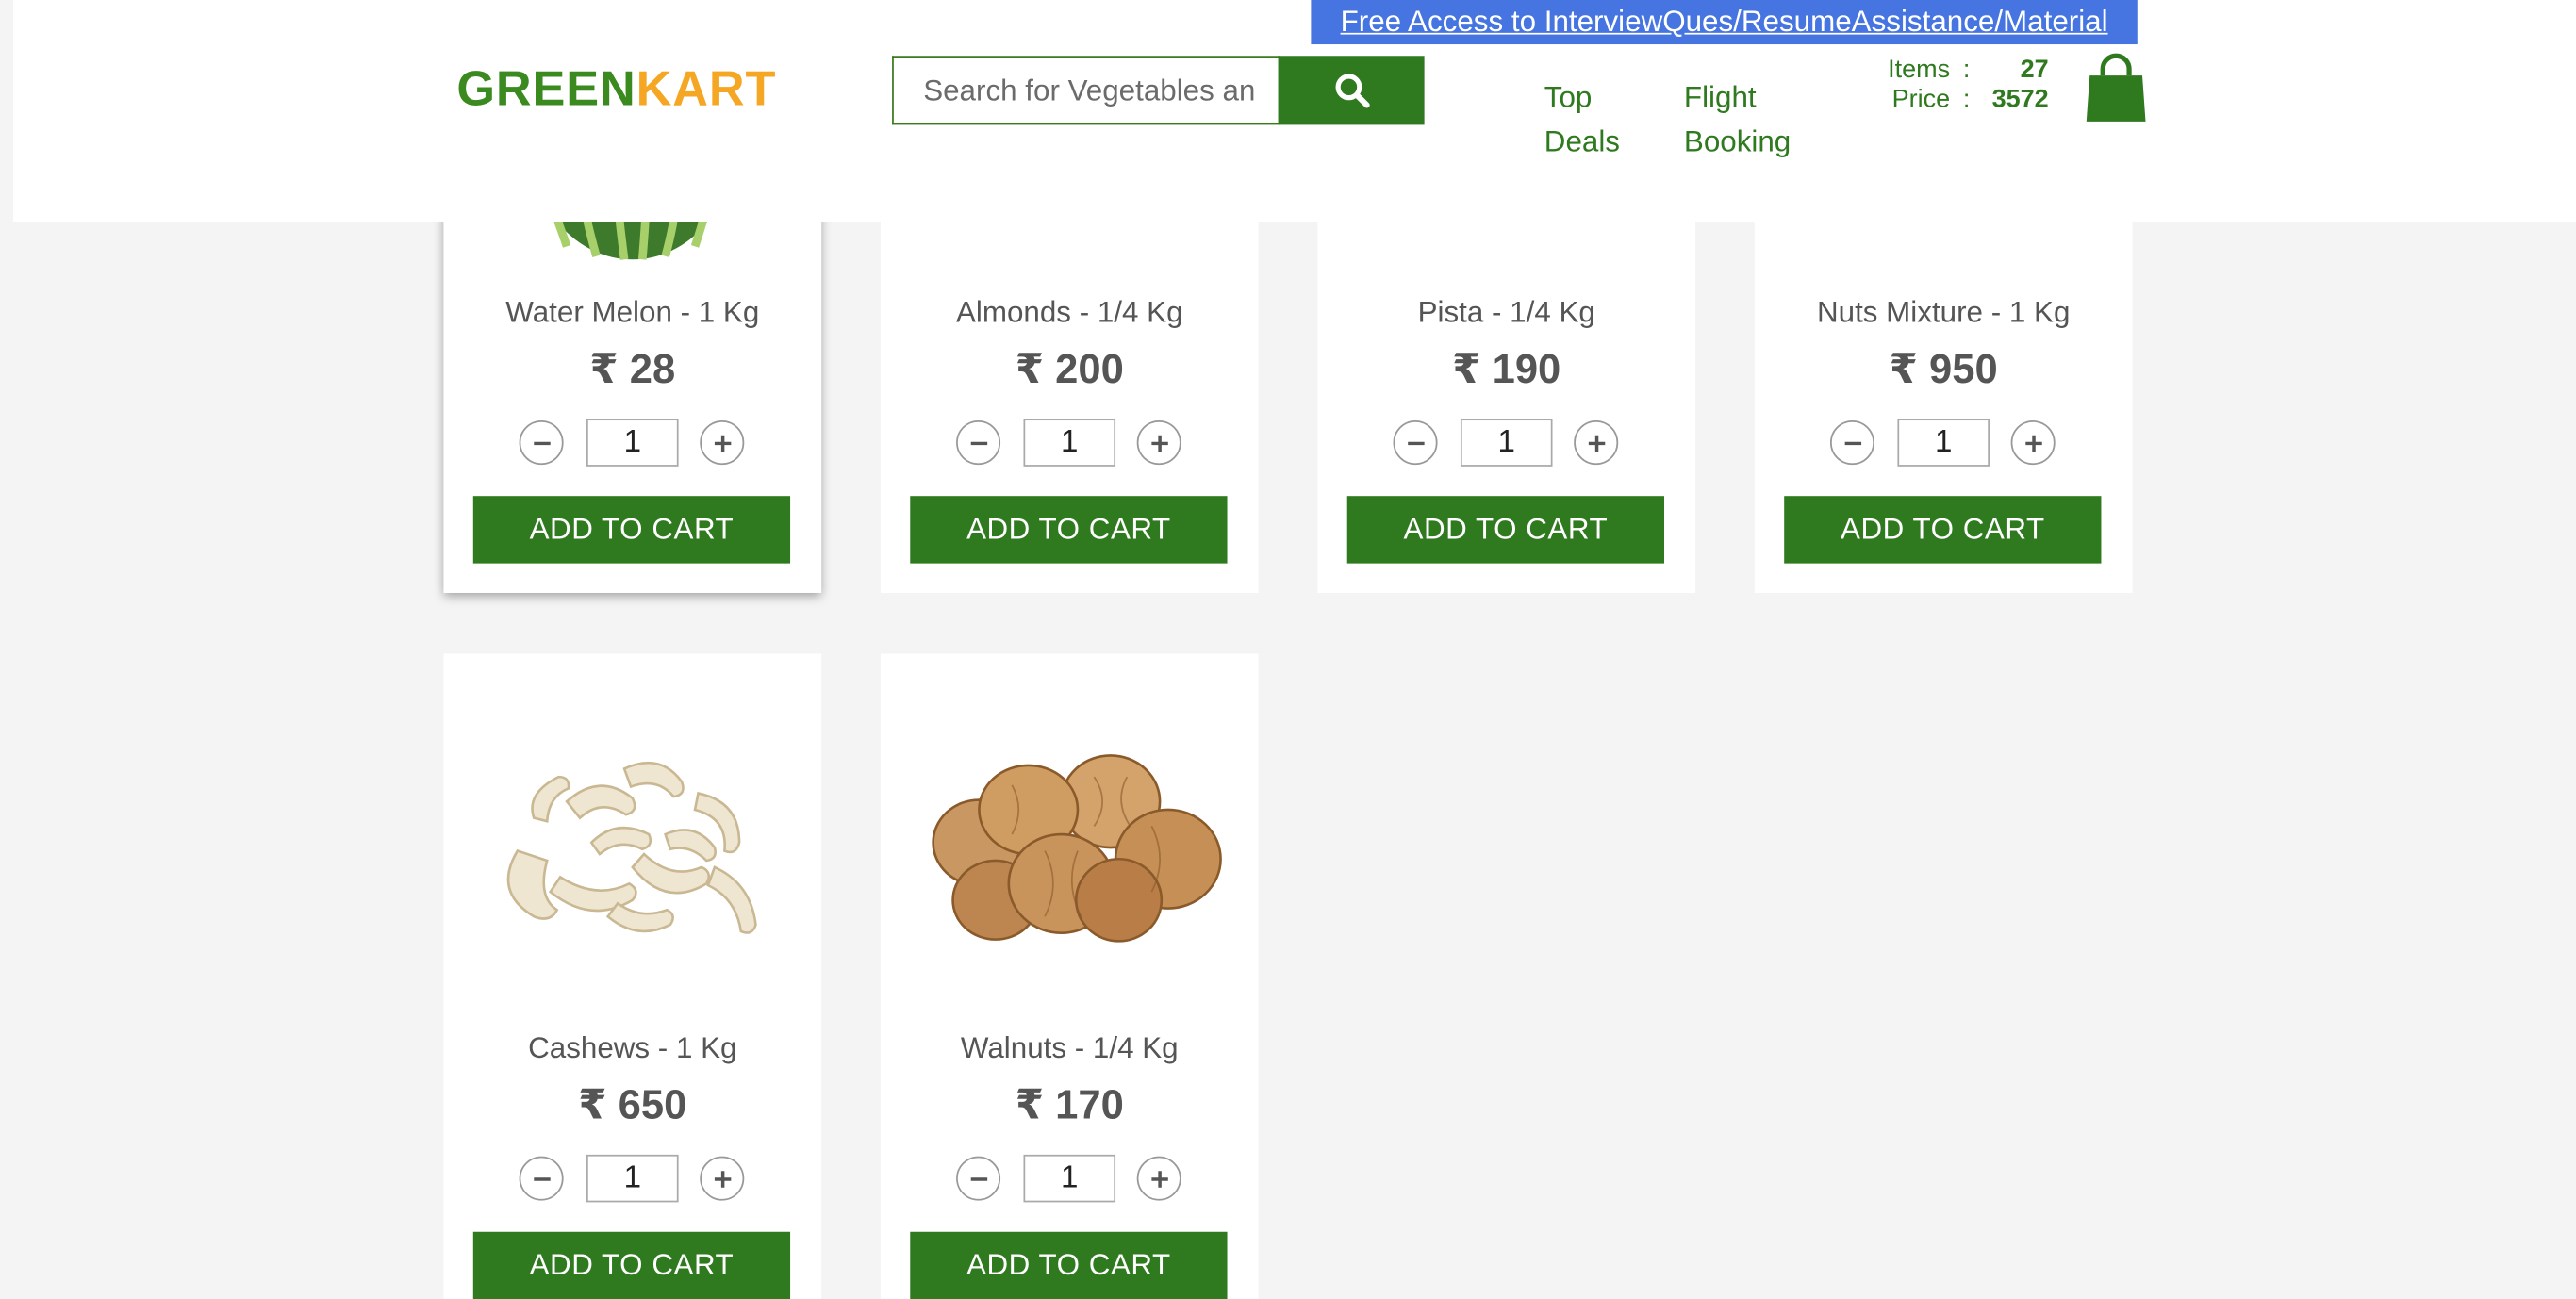 The image size is (2576, 1299). I want to click on price-label: Price, so click(1921, 99).